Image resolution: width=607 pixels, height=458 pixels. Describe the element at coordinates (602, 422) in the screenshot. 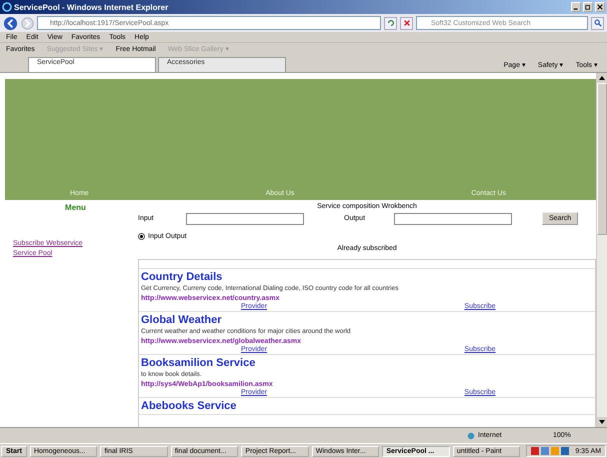

I see `scroll-down-icon` at that location.